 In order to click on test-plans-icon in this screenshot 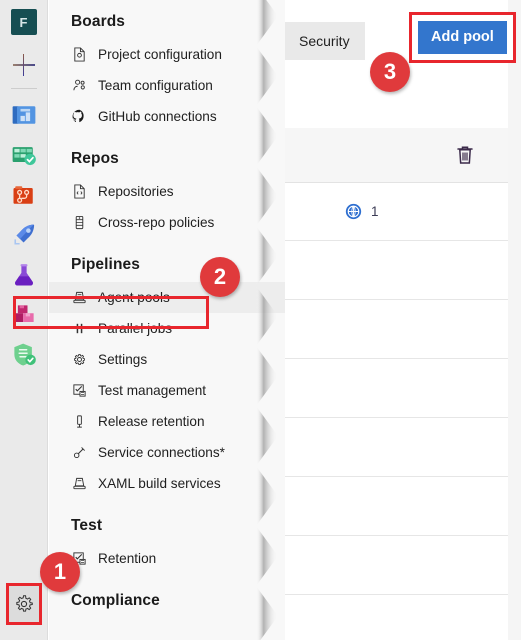, I will do `click(23, 275)`.